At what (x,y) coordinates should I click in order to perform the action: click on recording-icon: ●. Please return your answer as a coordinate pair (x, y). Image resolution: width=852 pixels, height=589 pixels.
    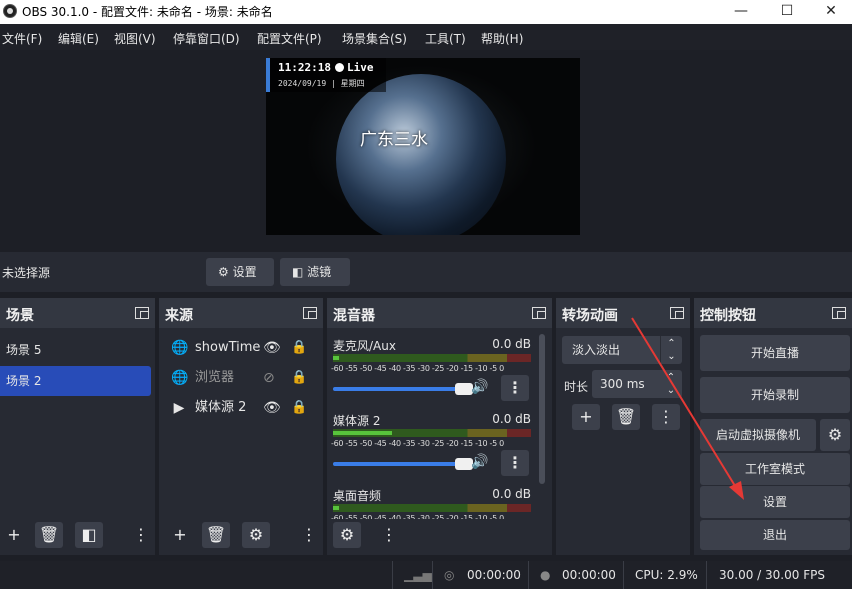
    Looking at the image, I should click on (545, 575).